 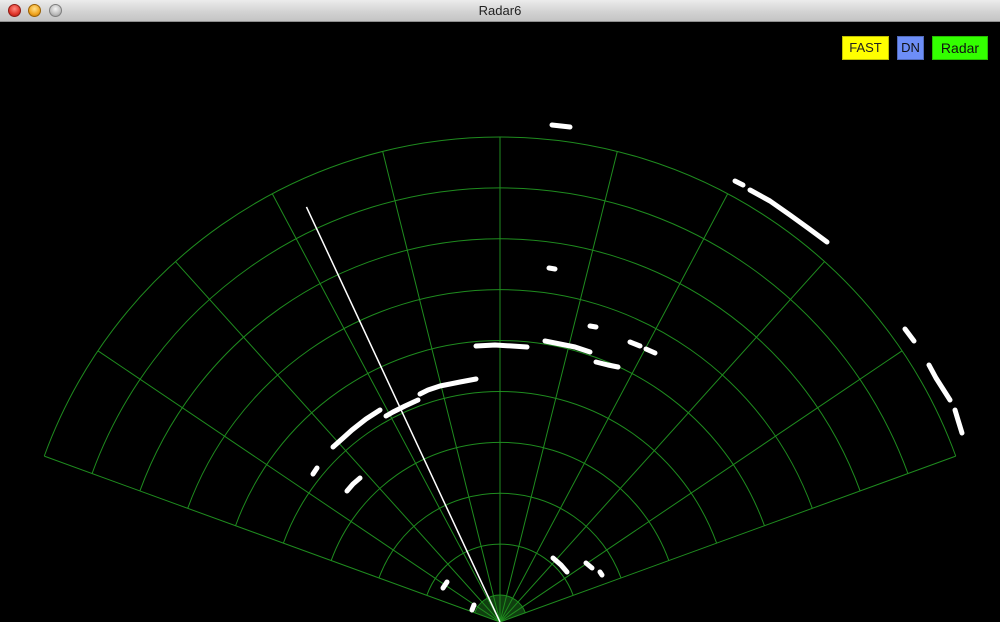 I want to click on radar-button: Radar, so click(x=960, y=48).